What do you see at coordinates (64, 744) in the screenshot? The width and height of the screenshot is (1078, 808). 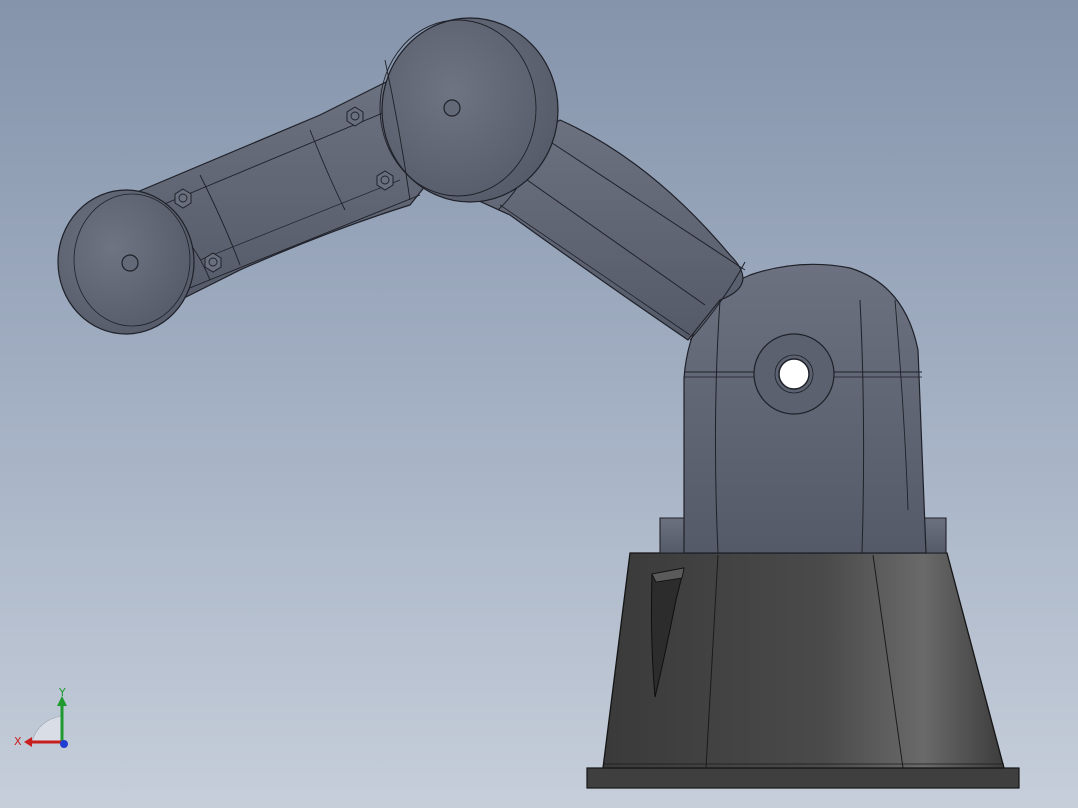 I see `z-axis-dot` at bounding box center [64, 744].